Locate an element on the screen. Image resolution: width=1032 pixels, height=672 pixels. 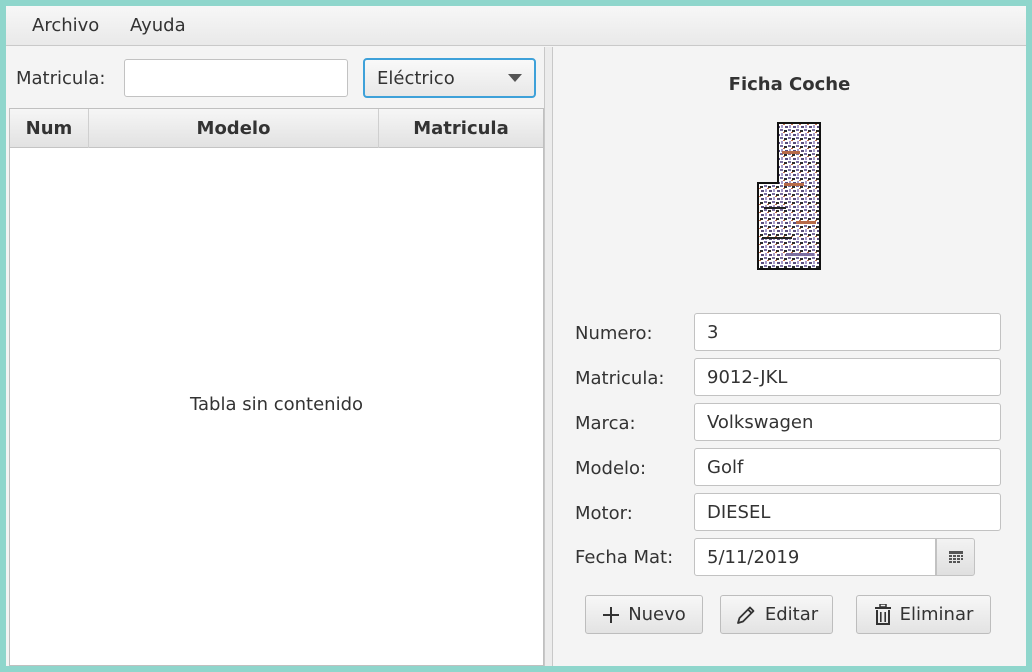
numero-field: 3 is located at coordinates (847, 332).